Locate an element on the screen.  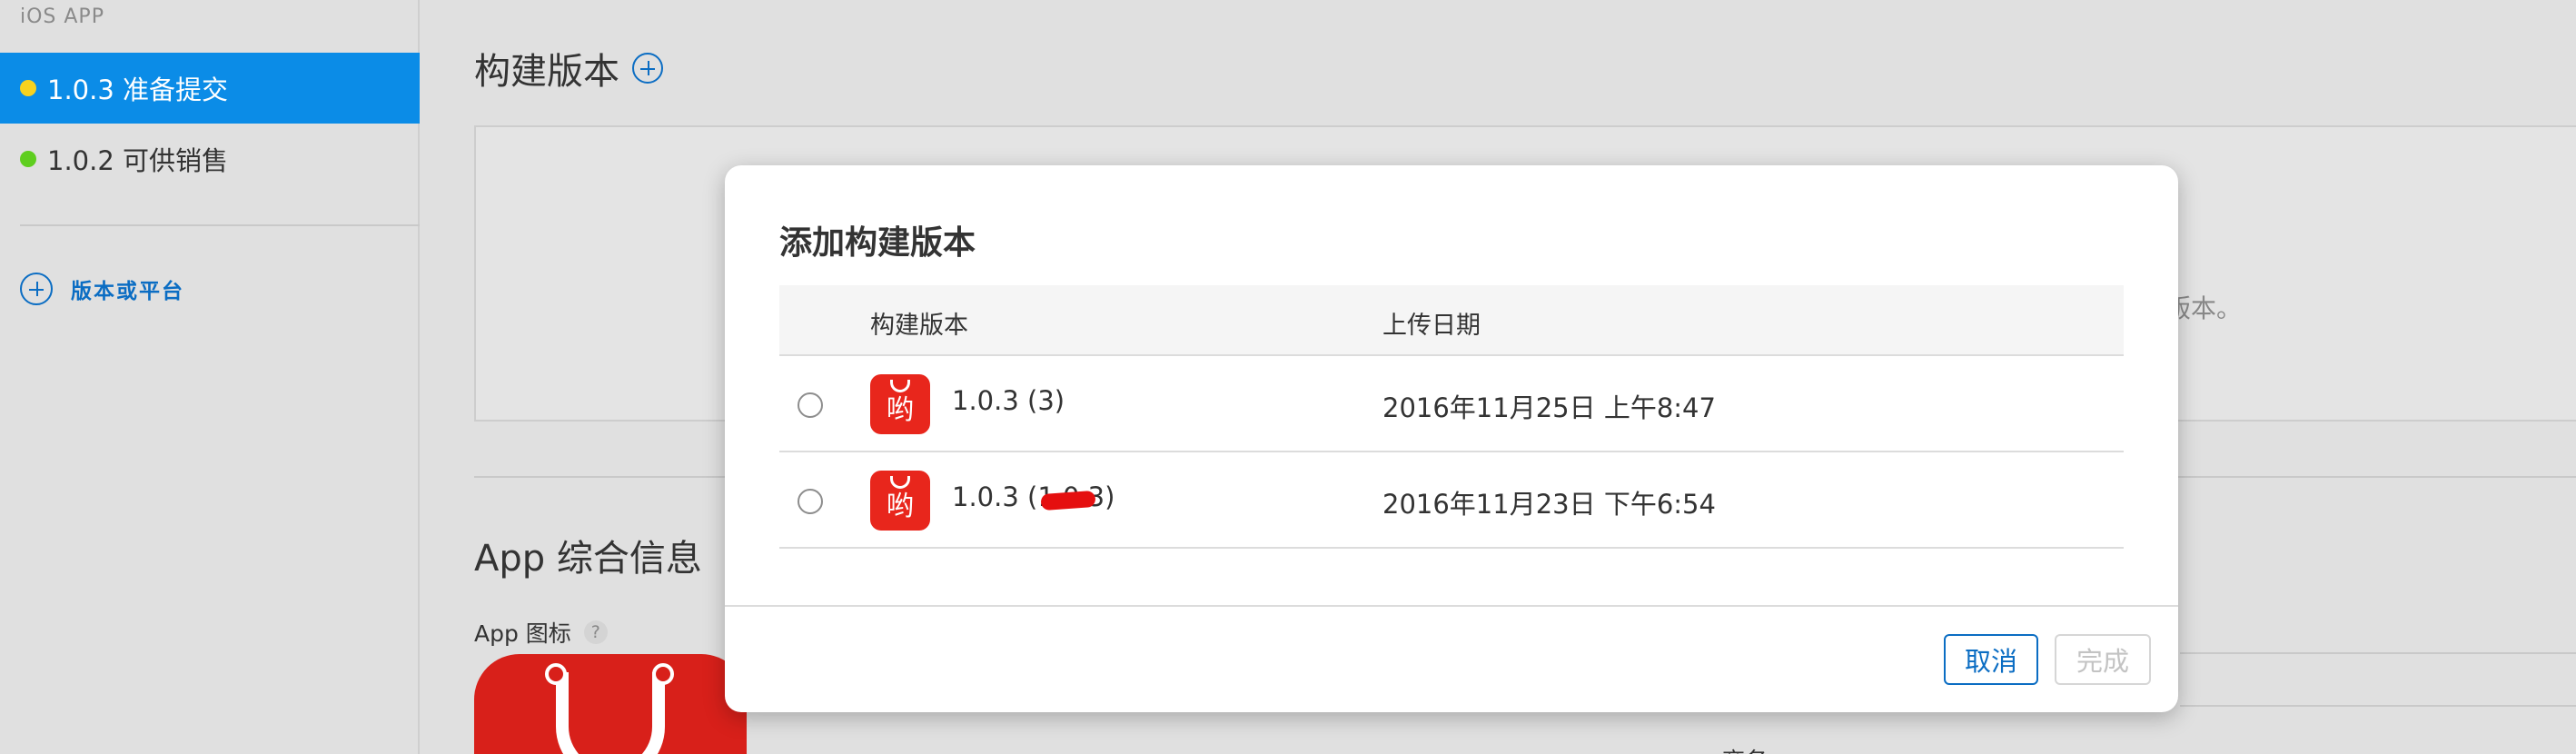
add-build-icon is located at coordinates (647, 68).